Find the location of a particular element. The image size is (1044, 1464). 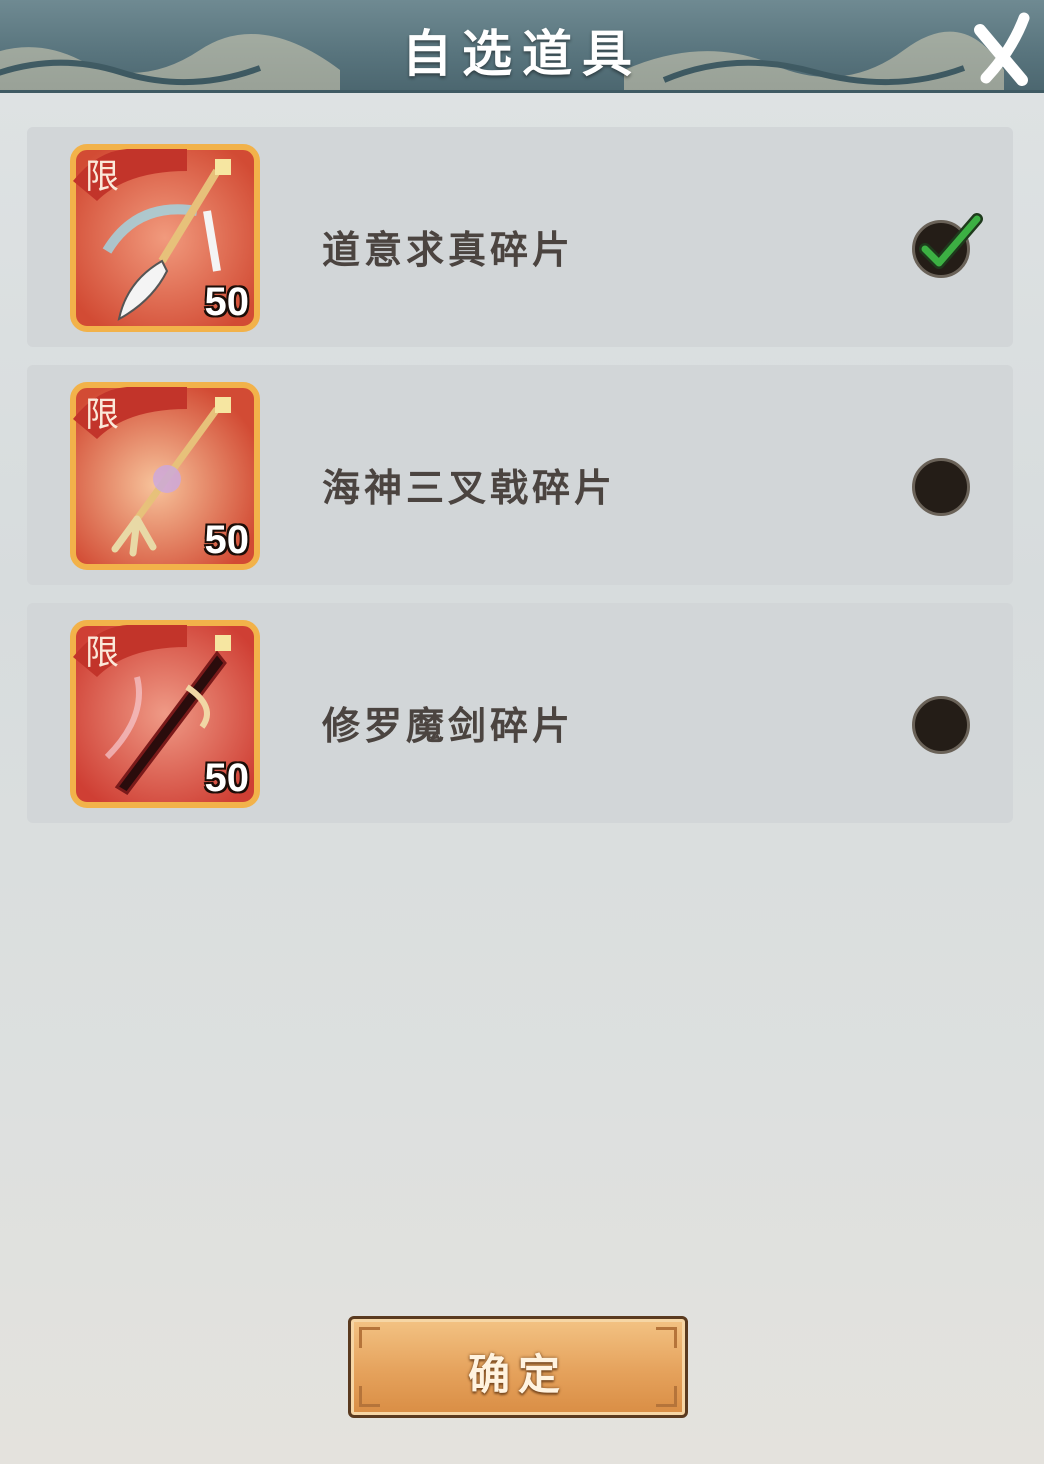

select-radio-selected is located at coordinates (947, 245).